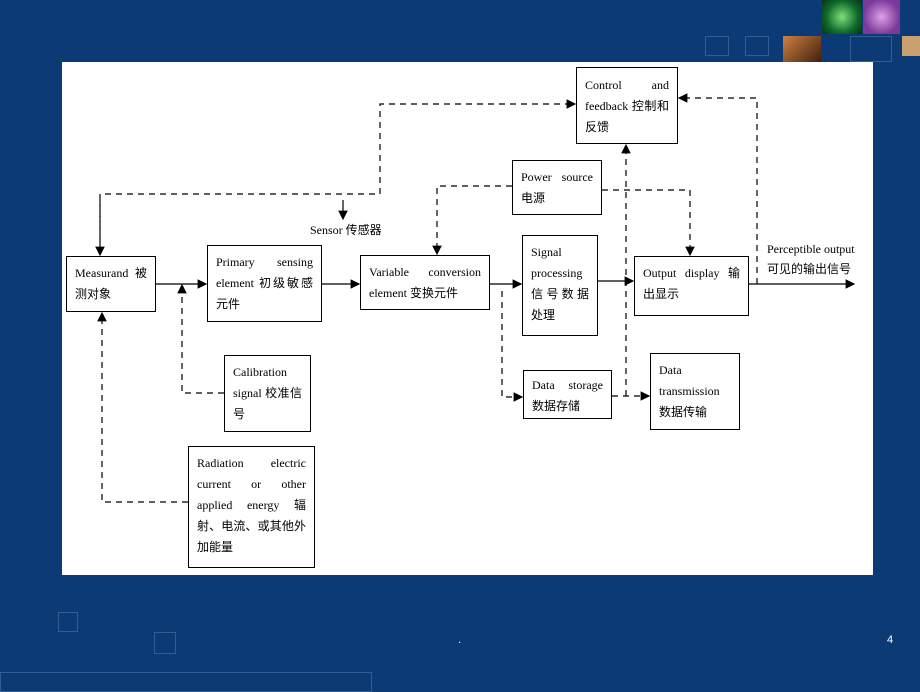  What do you see at coordinates (627, 105) in the screenshot?
I see `box-control-feedback: Control and feedback 控制和反馈` at bounding box center [627, 105].